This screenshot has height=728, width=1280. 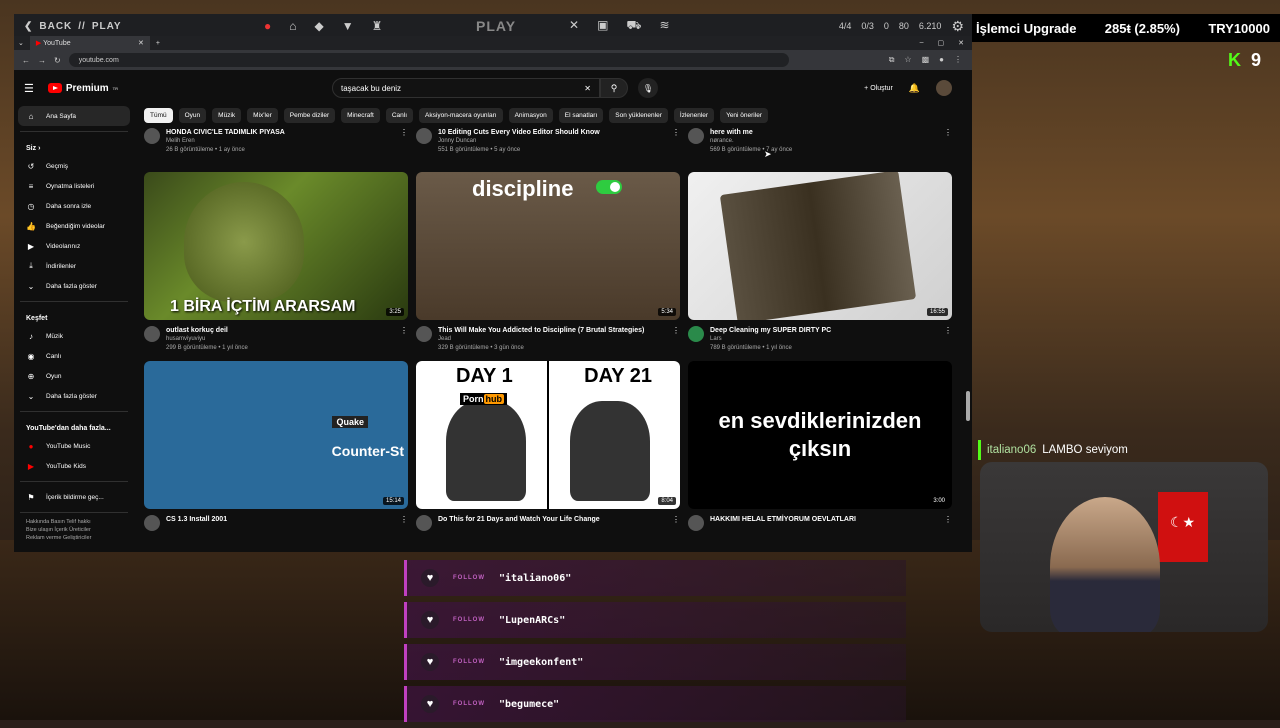 I want to click on streamer, so click(x=1105, y=564).